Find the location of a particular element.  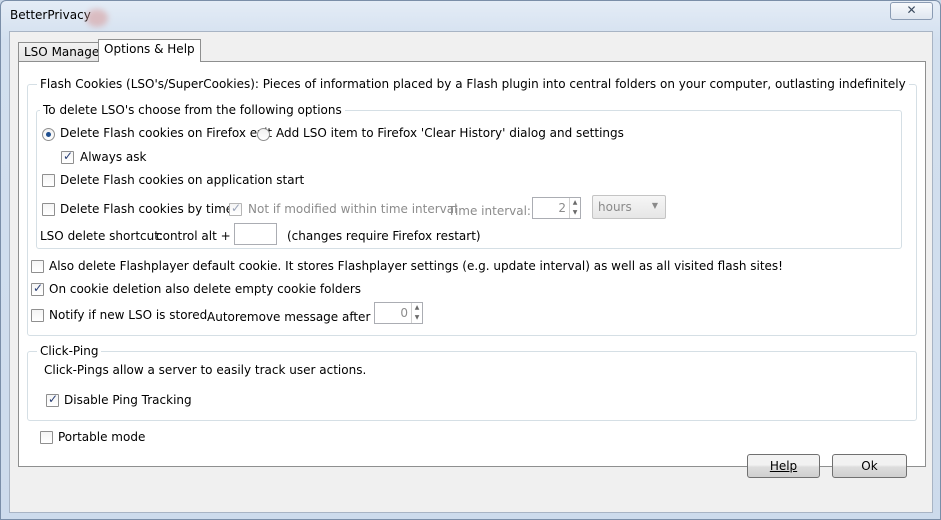

shortcut-prefix: control alt + is located at coordinates (193, 236).